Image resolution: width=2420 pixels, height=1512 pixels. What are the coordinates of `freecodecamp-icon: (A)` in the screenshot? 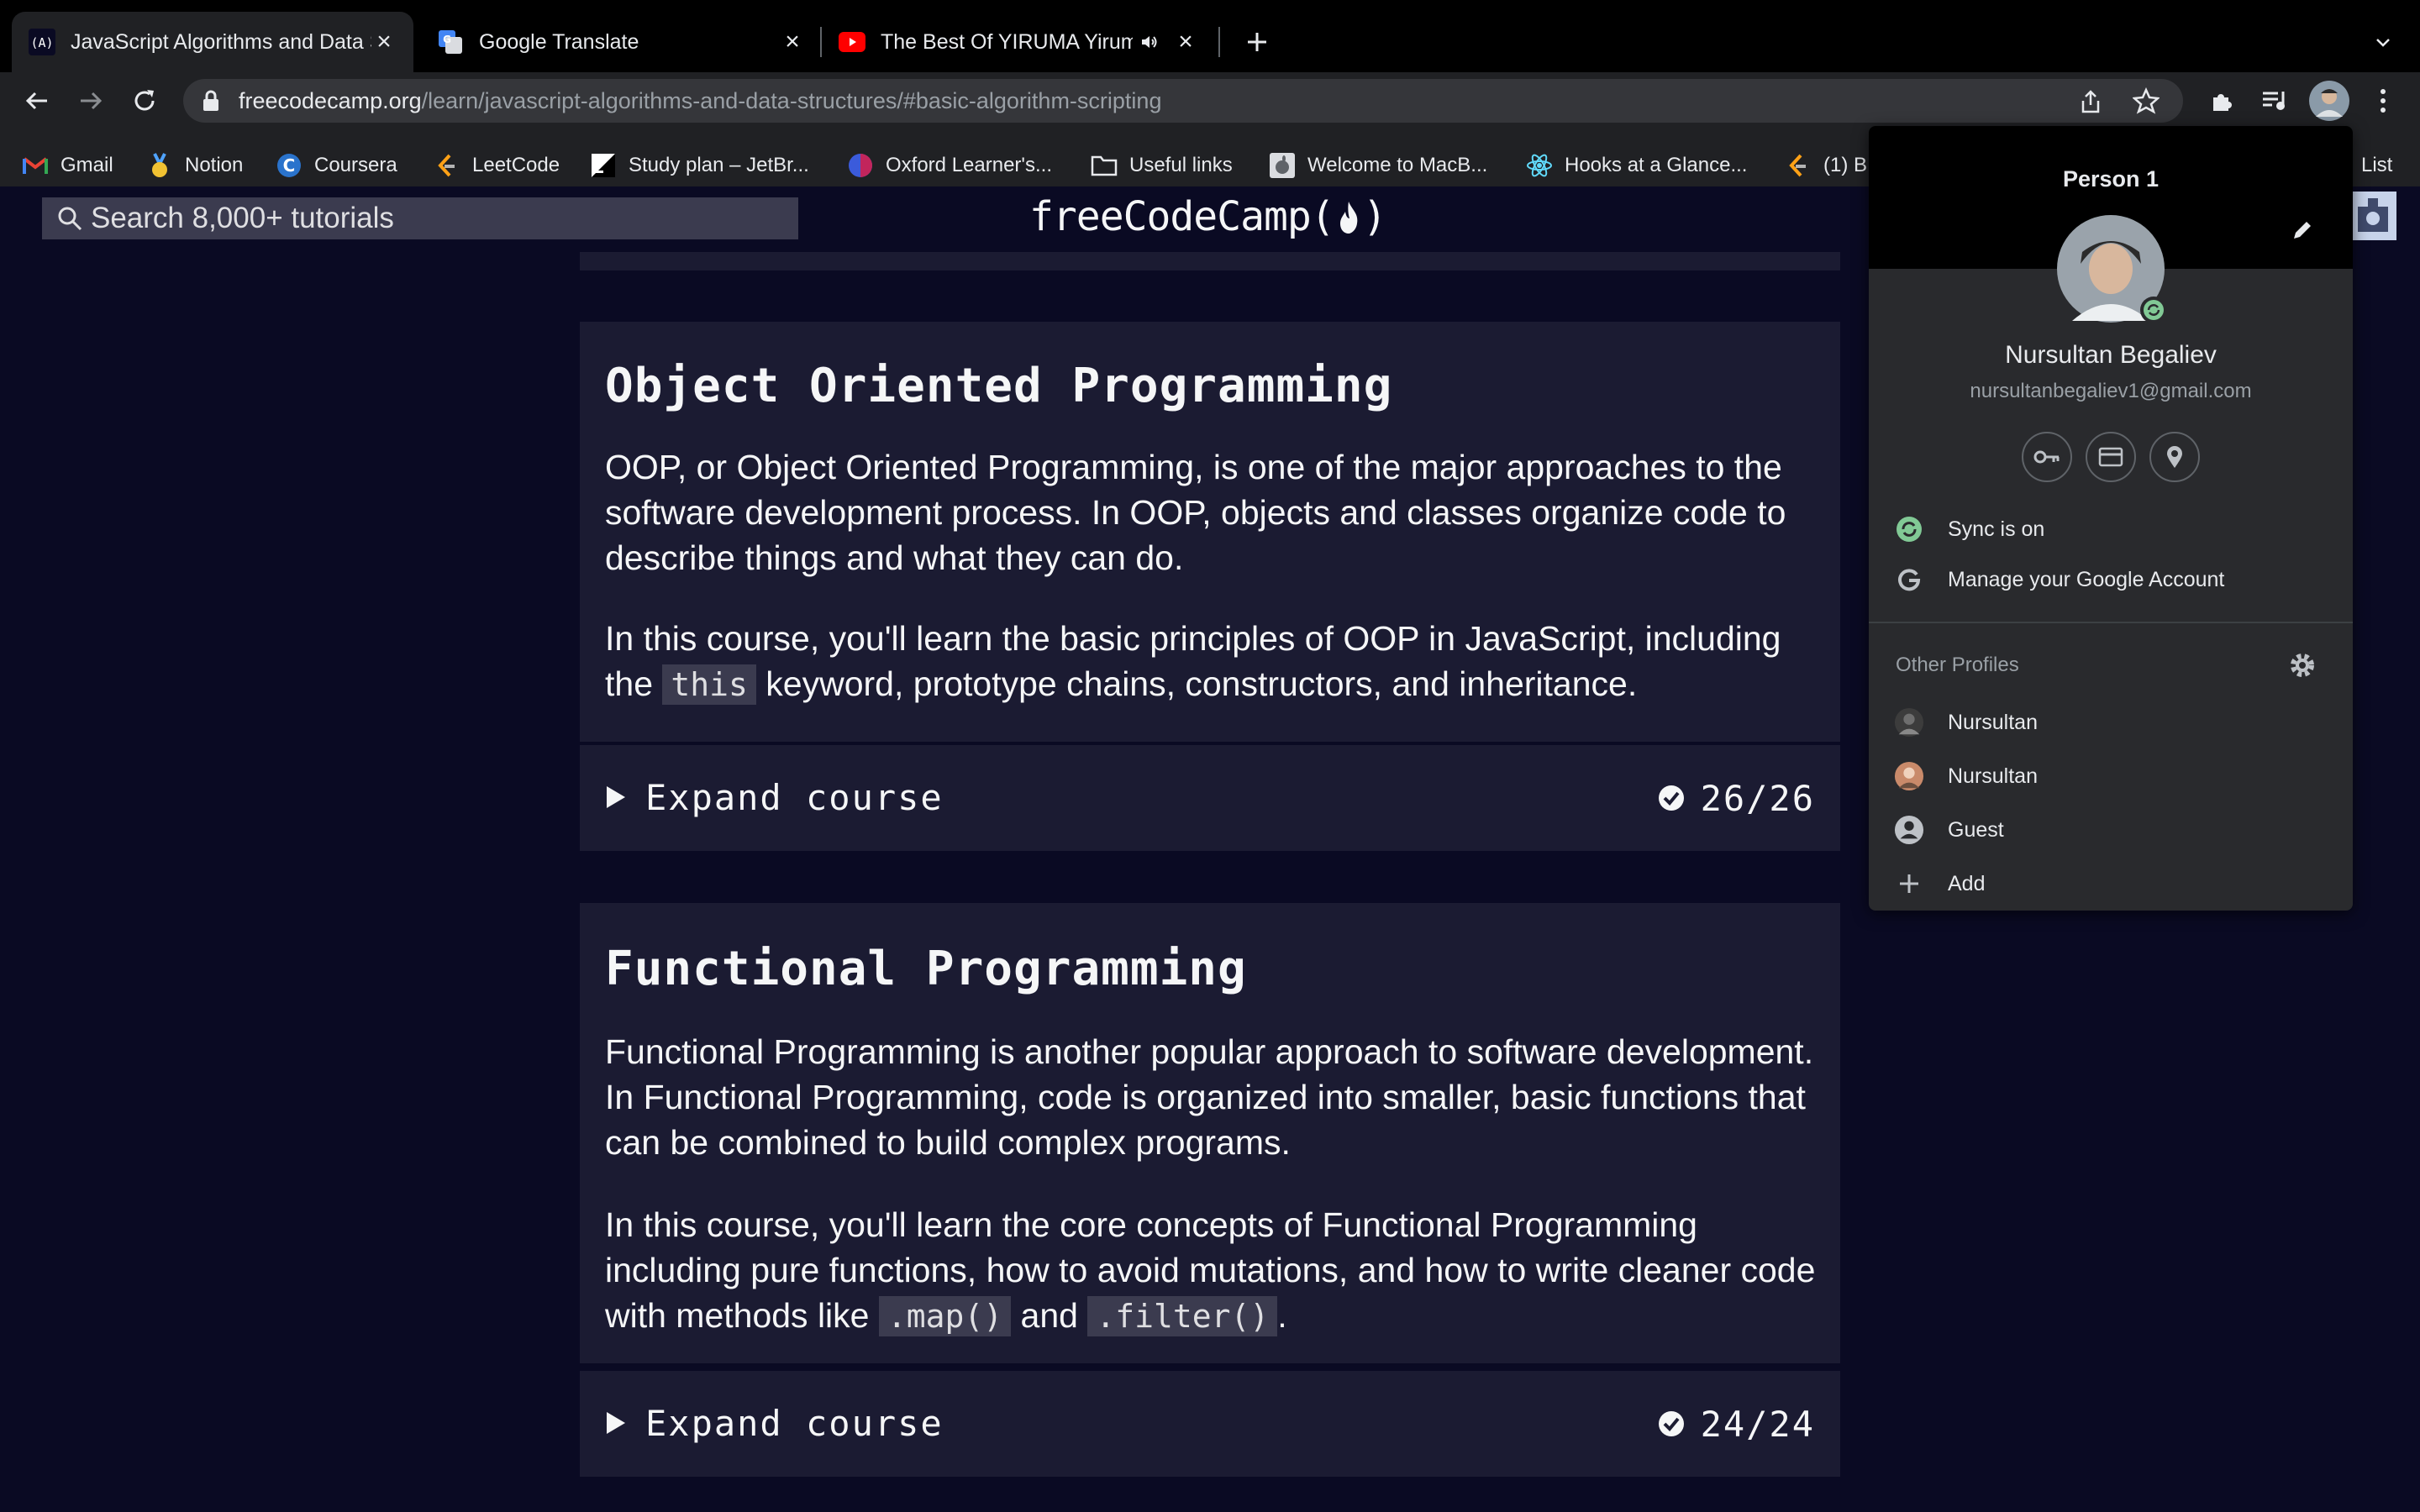 It's located at (42, 42).